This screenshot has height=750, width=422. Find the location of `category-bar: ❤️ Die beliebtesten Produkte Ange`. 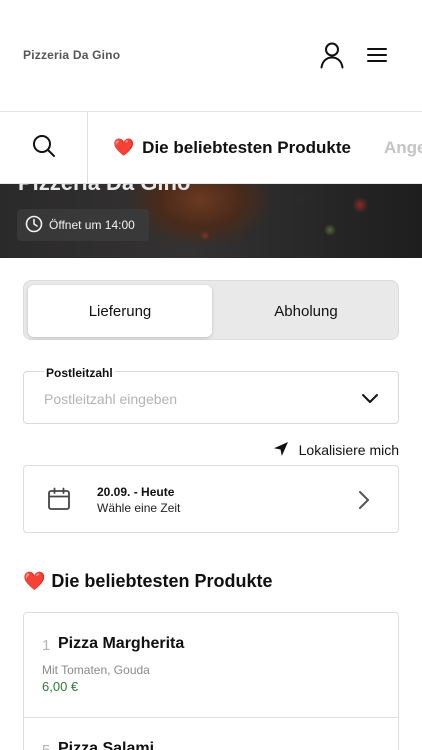

category-bar: ❤️ Die beliebtesten Produkte Ange is located at coordinates (211, 148).